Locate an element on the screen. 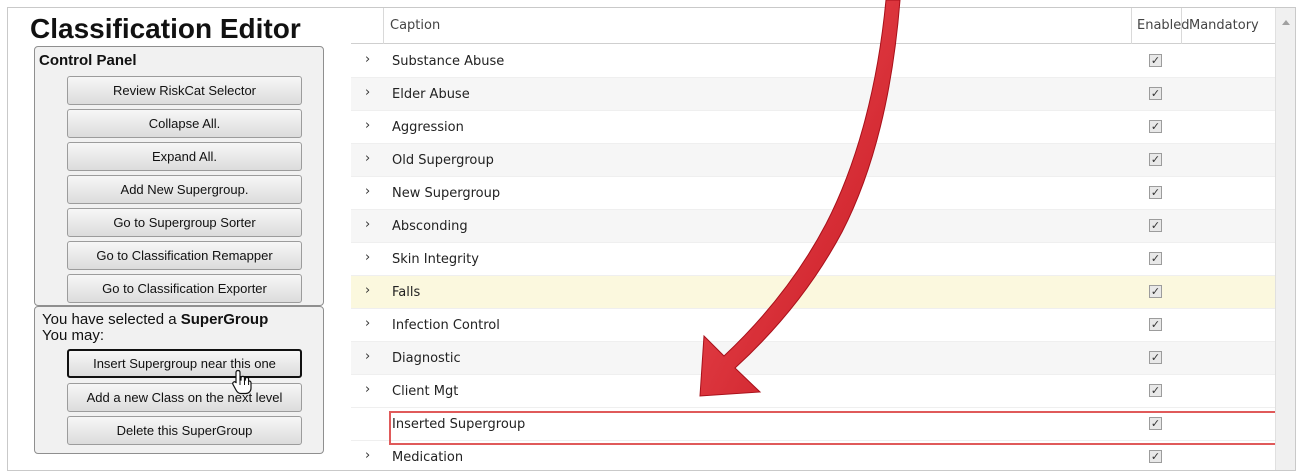 The width and height of the screenshot is (1303, 472). selected-type: SuperGroup is located at coordinates (224, 319).